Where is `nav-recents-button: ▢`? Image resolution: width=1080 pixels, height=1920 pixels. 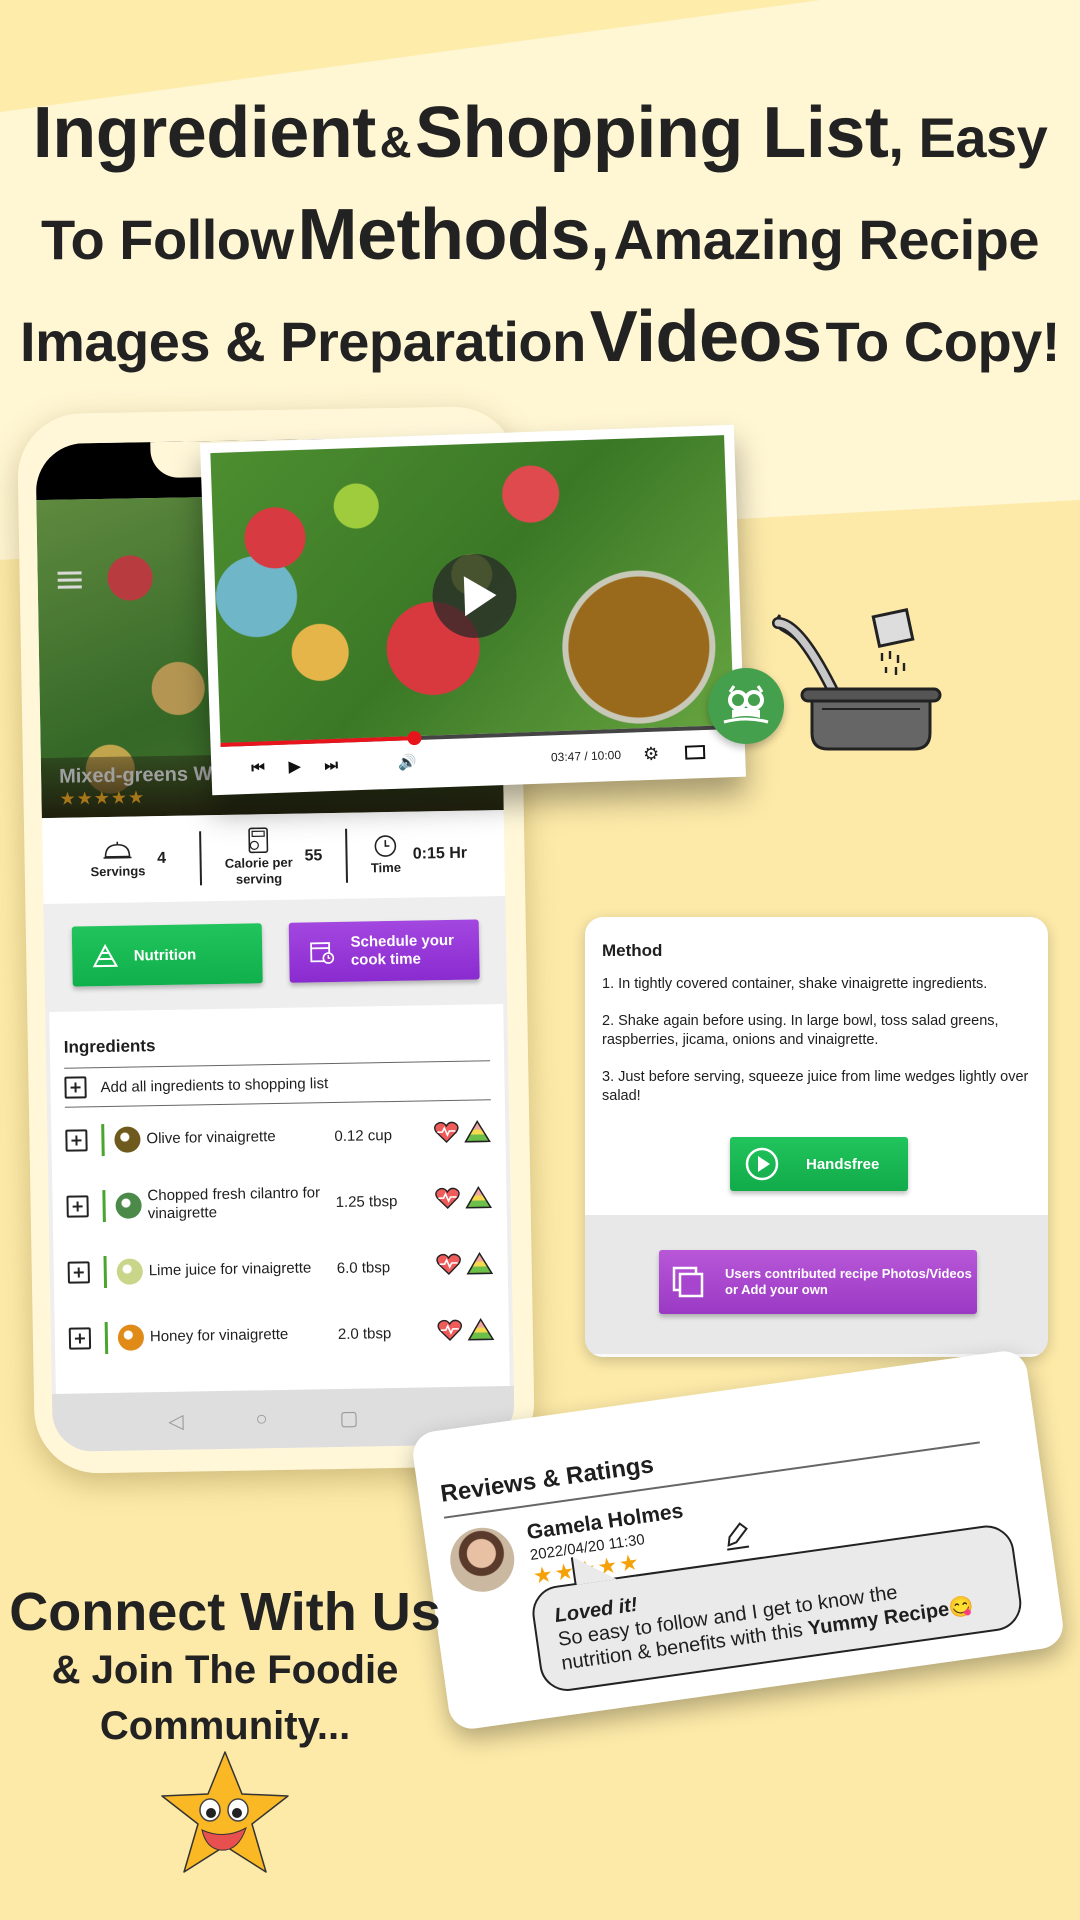
nav-recents-button: ▢ is located at coordinates (348, 1417).